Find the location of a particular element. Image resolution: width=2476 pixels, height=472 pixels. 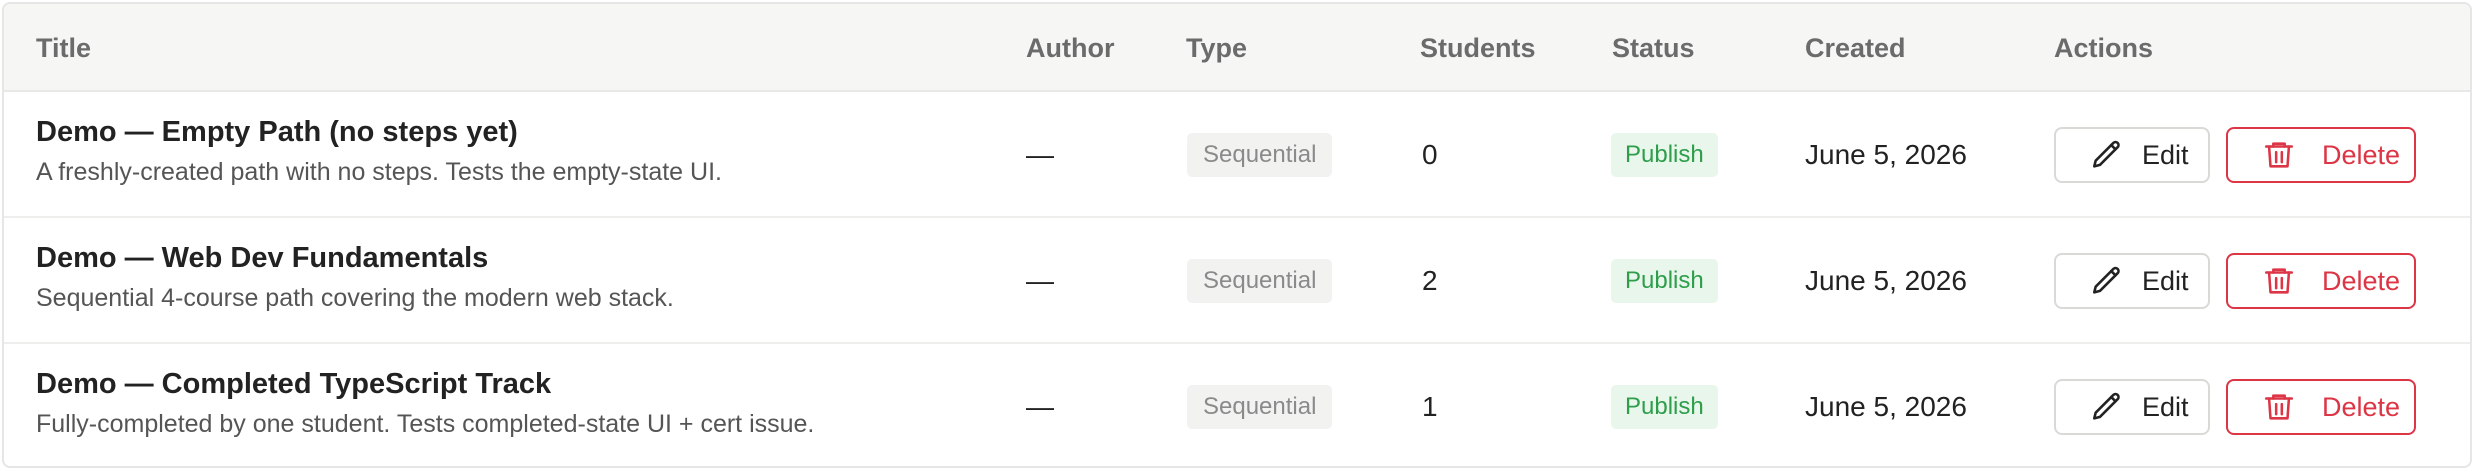

students-count: 2 is located at coordinates (1430, 280).